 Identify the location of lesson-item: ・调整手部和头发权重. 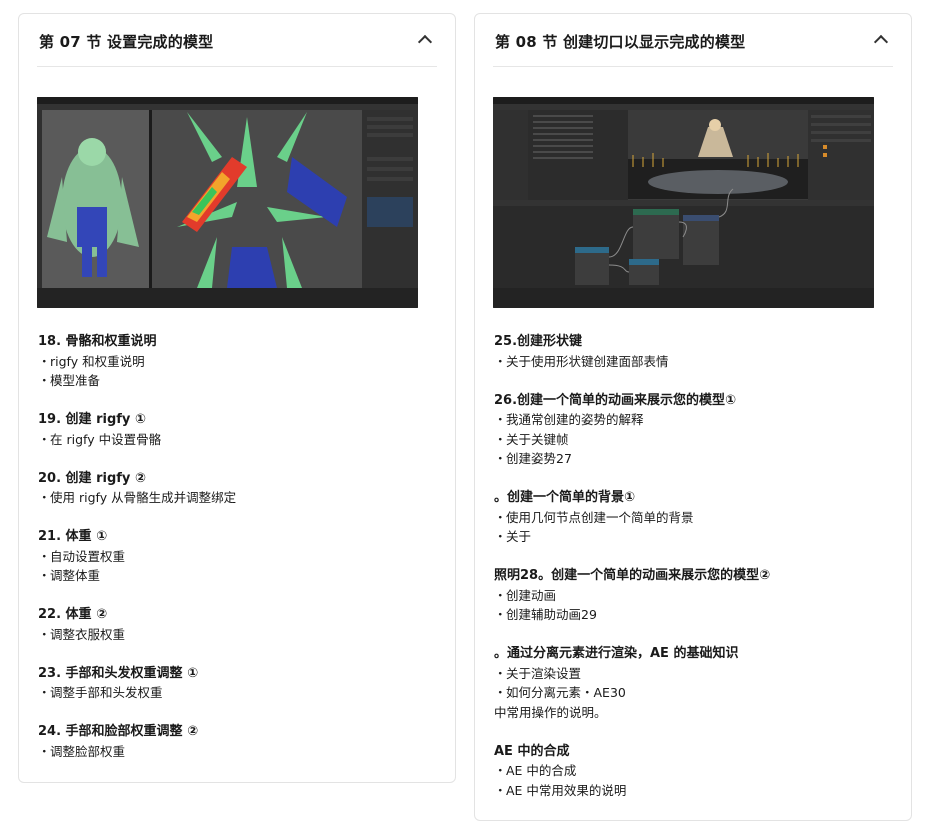
(100, 692).